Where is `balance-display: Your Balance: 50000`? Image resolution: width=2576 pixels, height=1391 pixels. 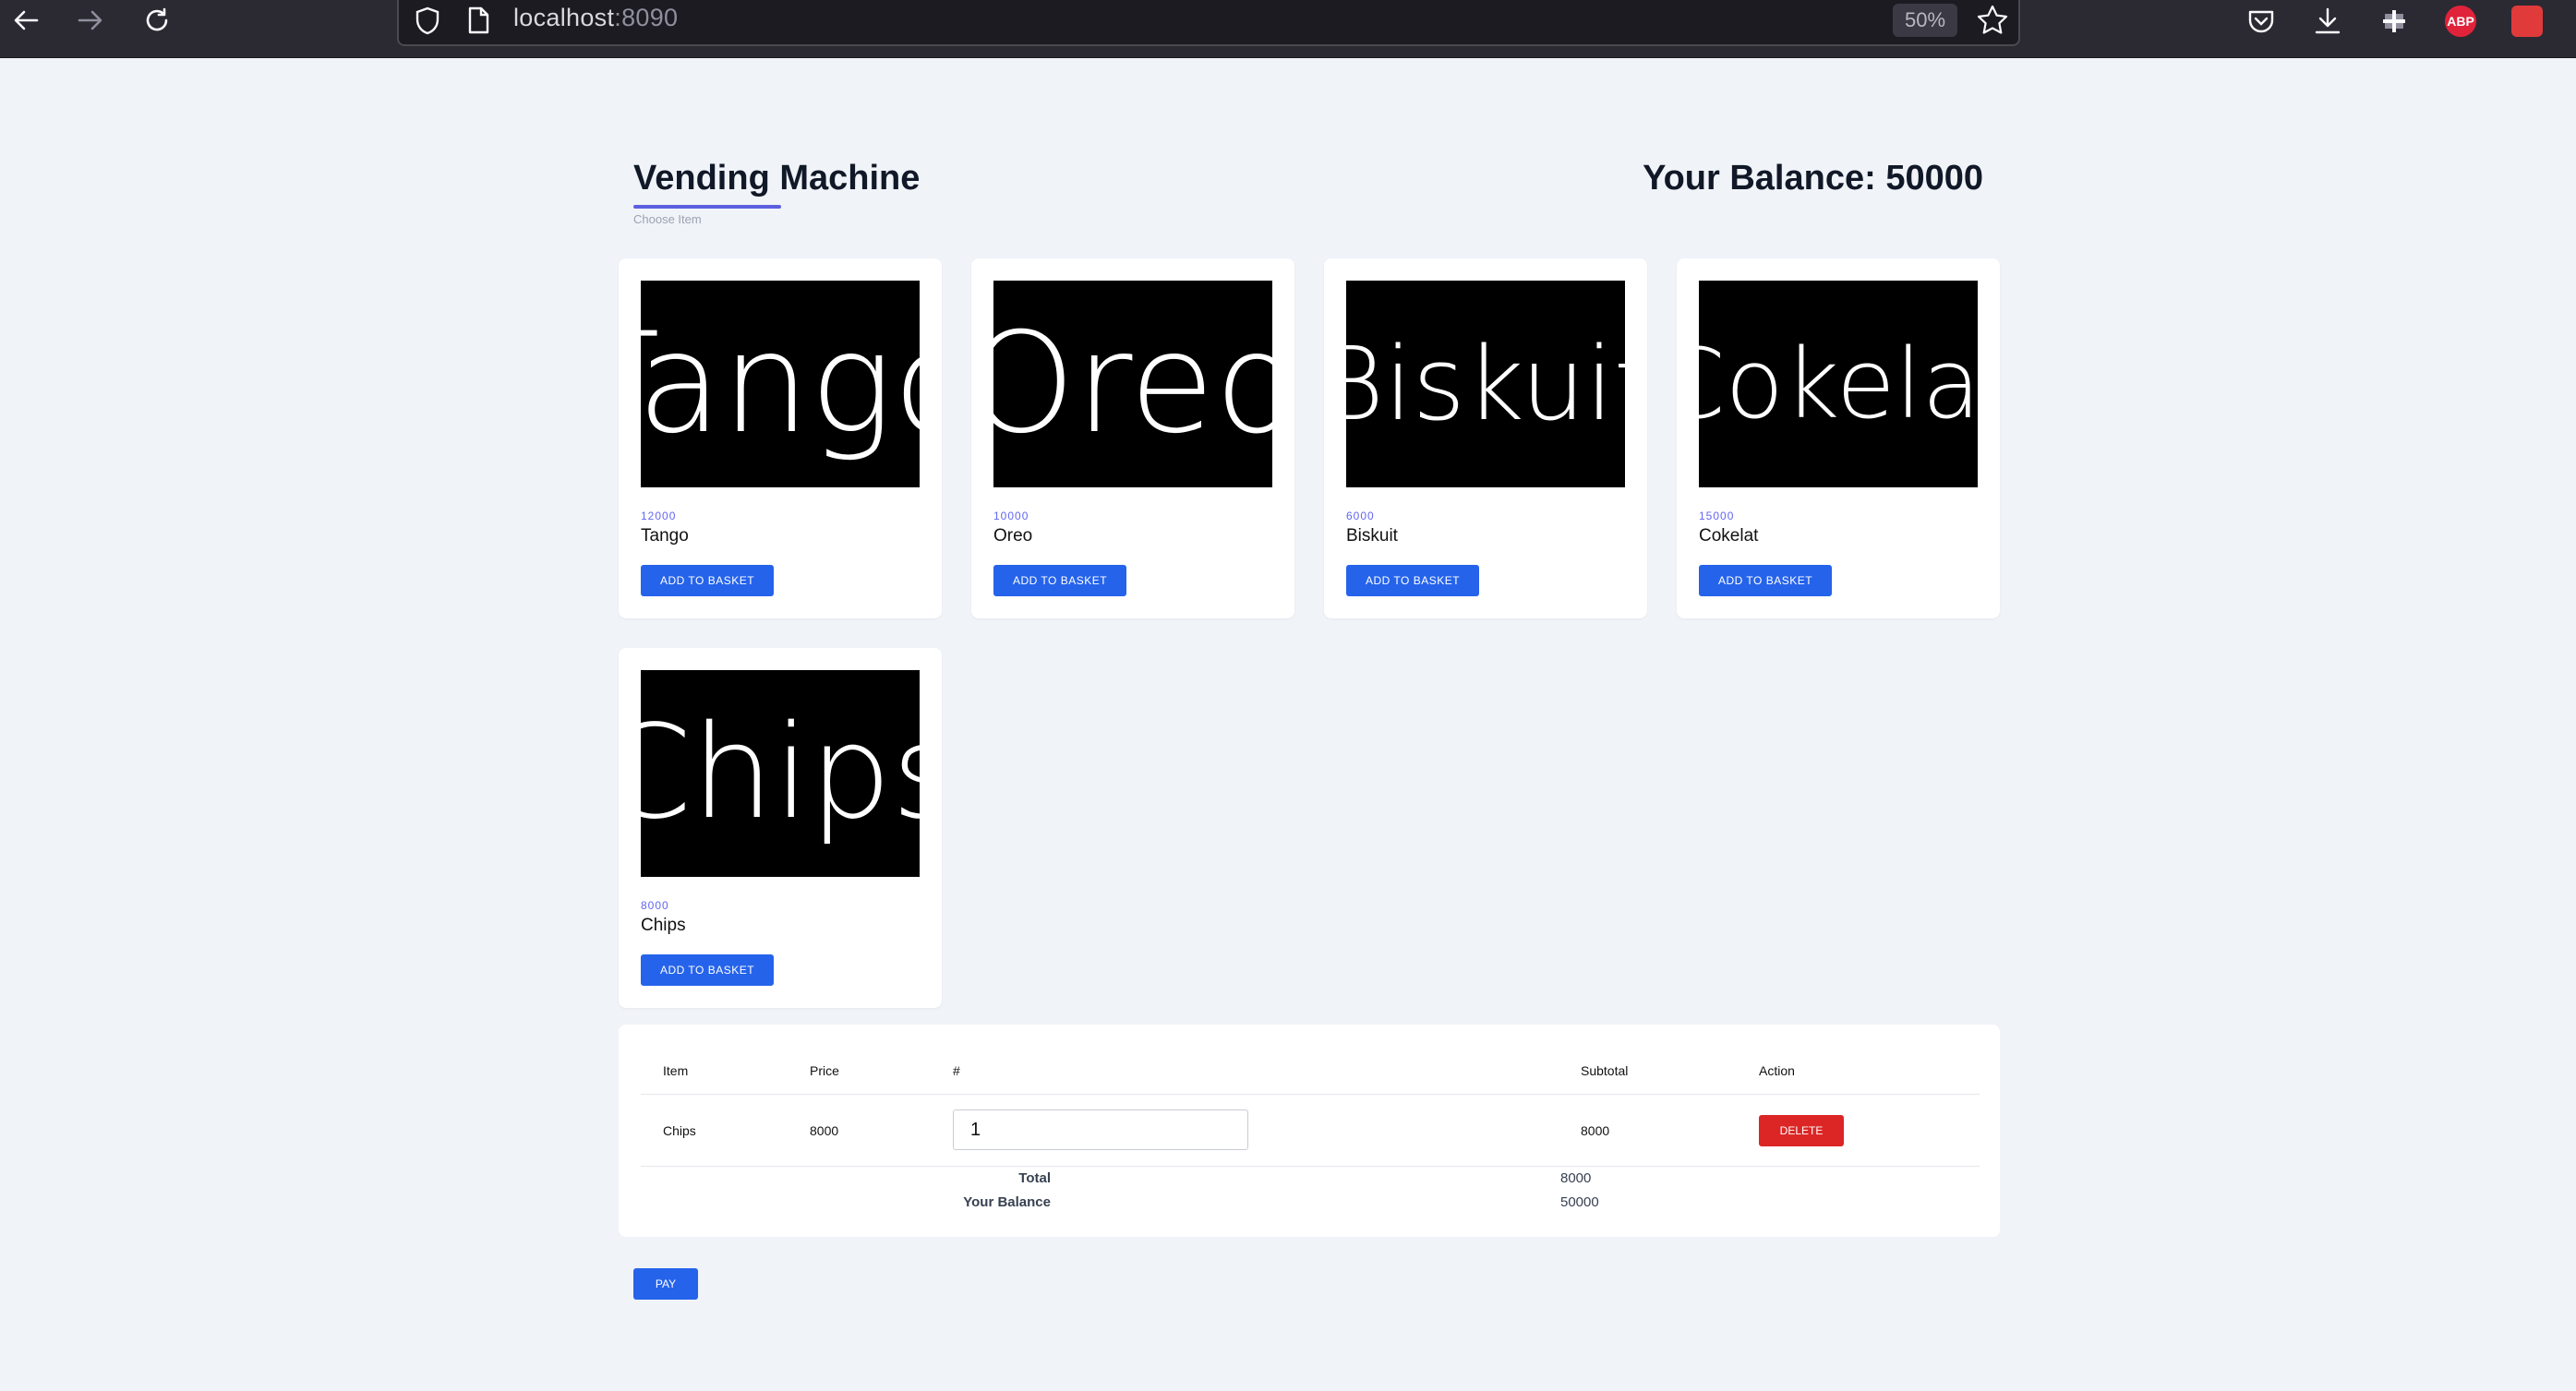 balance-display: Your Balance: 50000 is located at coordinates (1813, 178).